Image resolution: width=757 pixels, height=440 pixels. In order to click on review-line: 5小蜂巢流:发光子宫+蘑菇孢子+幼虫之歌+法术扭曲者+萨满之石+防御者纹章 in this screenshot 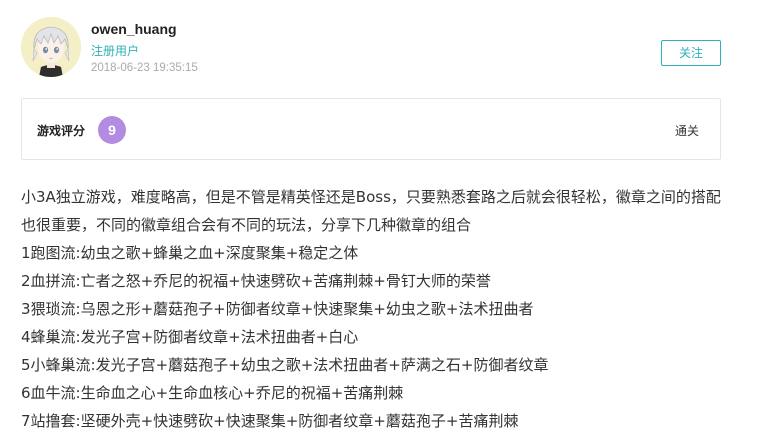, I will do `click(285, 365)`.